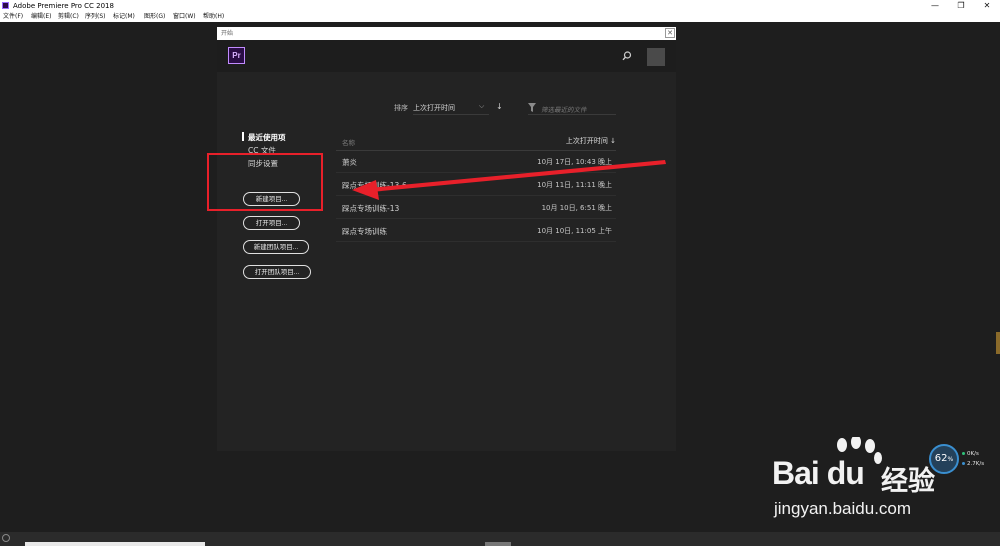  What do you see at coordinates (371, 208) in the screenshot?
I see `file-name: 踩点专场训练-13` at bounding box center [371, 208].